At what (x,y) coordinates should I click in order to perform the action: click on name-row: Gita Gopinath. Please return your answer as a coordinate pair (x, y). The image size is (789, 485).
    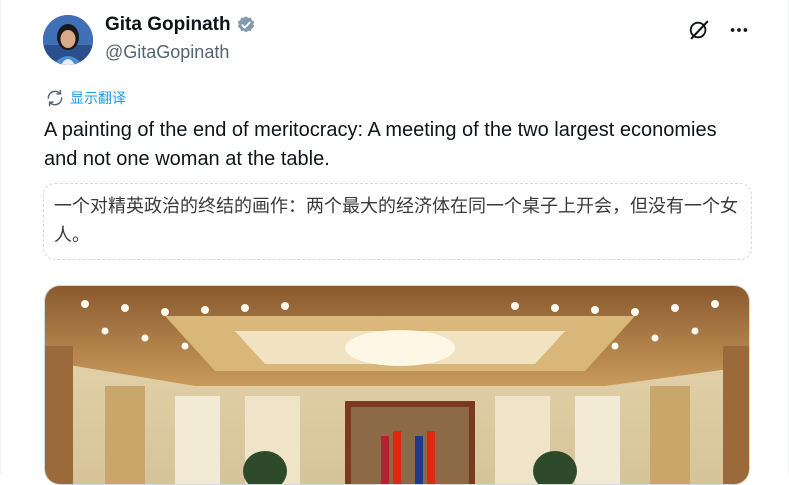
    Looking at the image, I should click on (180, 25).